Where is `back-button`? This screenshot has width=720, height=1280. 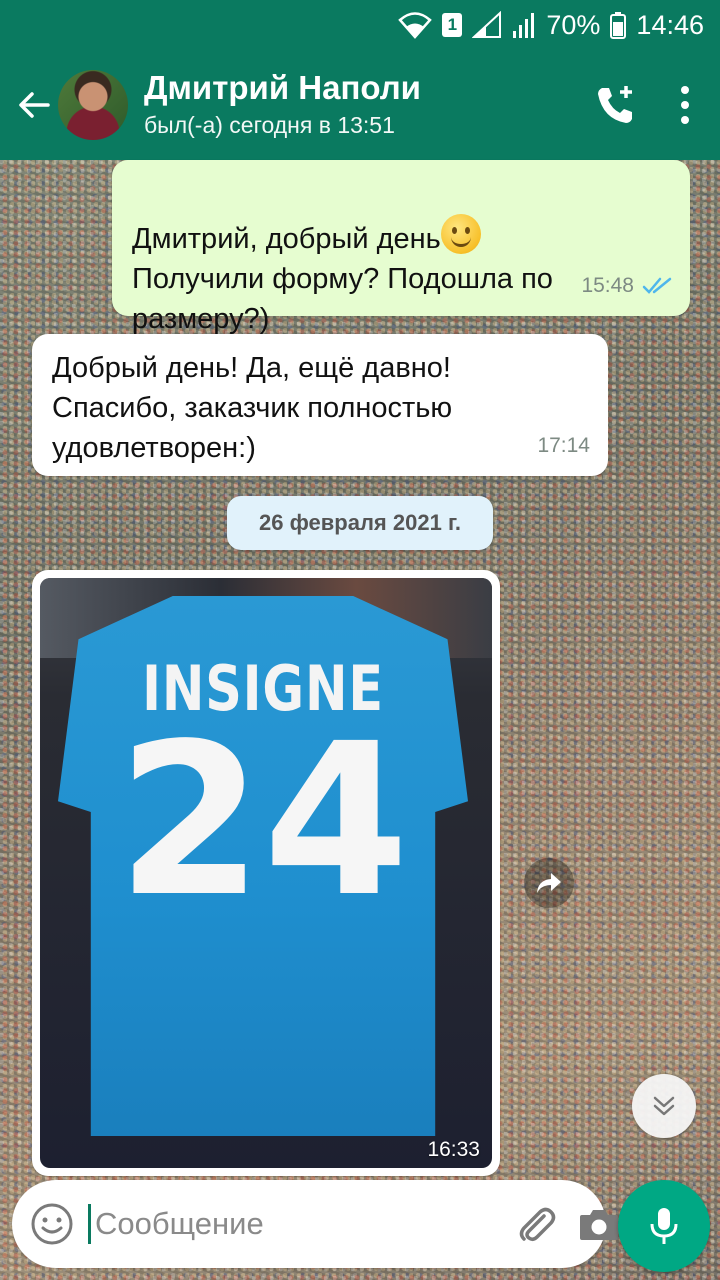 back-button is located at coordinates (34, 105).